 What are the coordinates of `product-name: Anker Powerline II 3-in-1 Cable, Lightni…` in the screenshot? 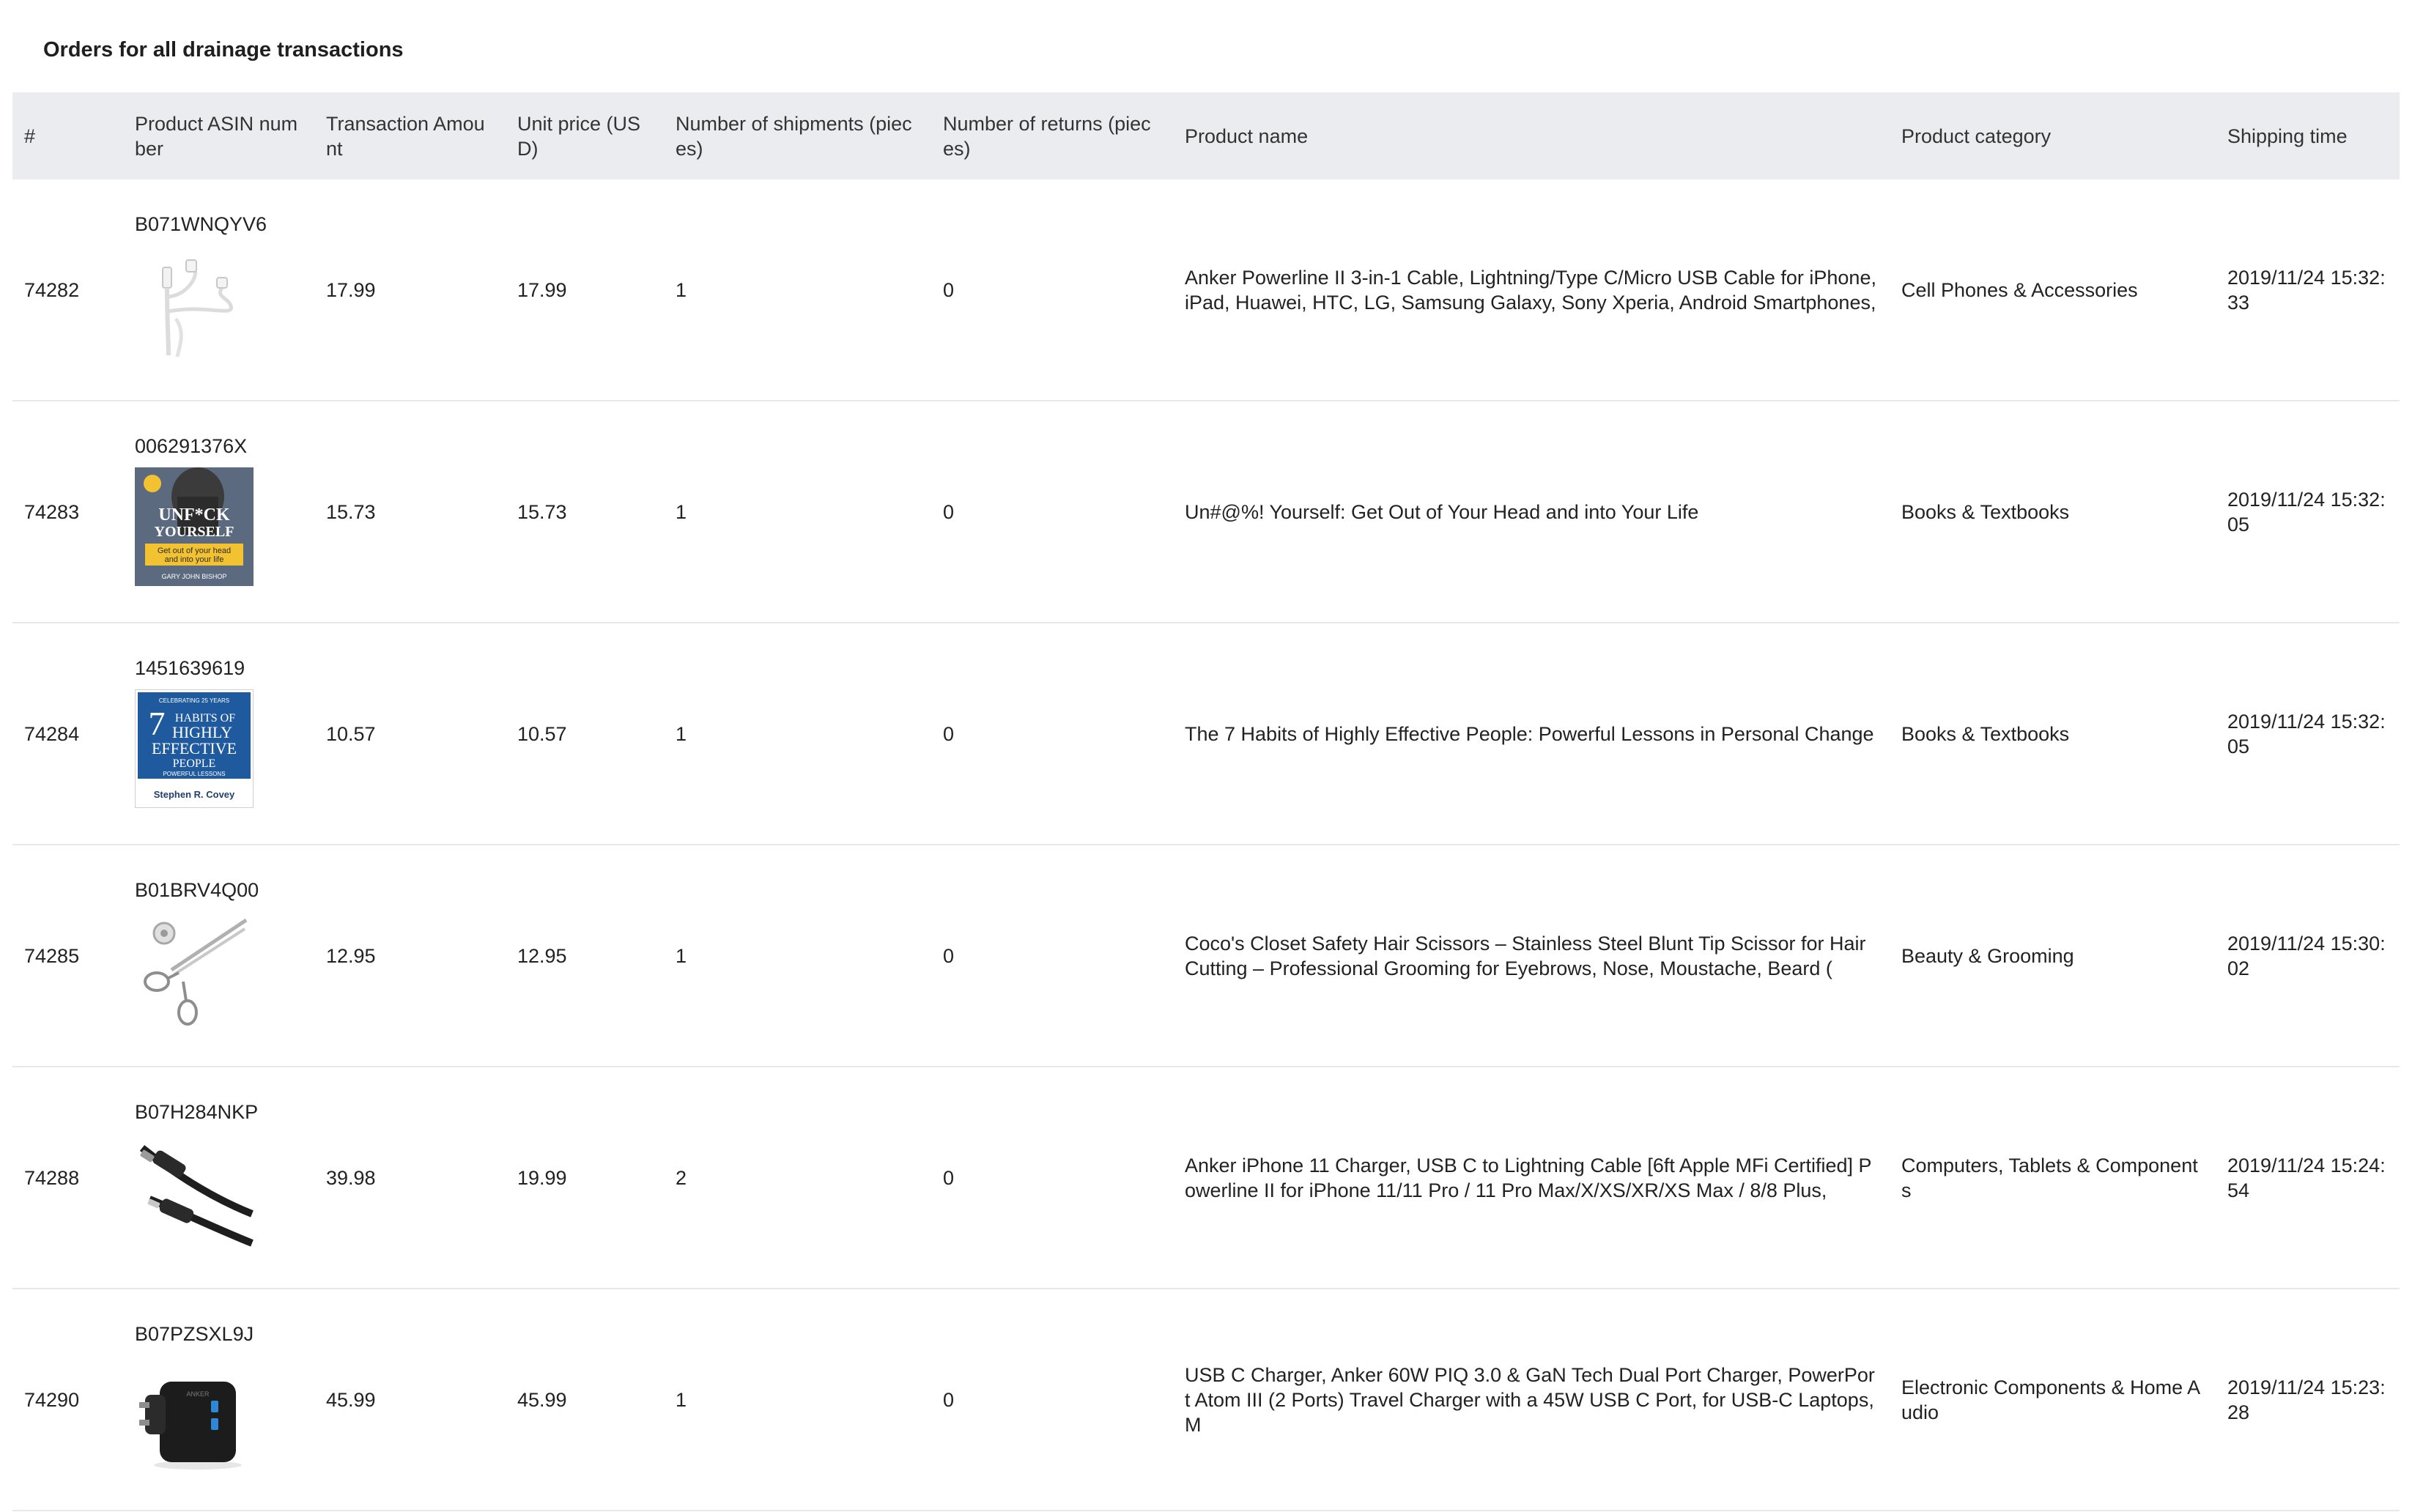 It's located at (1531, 290).